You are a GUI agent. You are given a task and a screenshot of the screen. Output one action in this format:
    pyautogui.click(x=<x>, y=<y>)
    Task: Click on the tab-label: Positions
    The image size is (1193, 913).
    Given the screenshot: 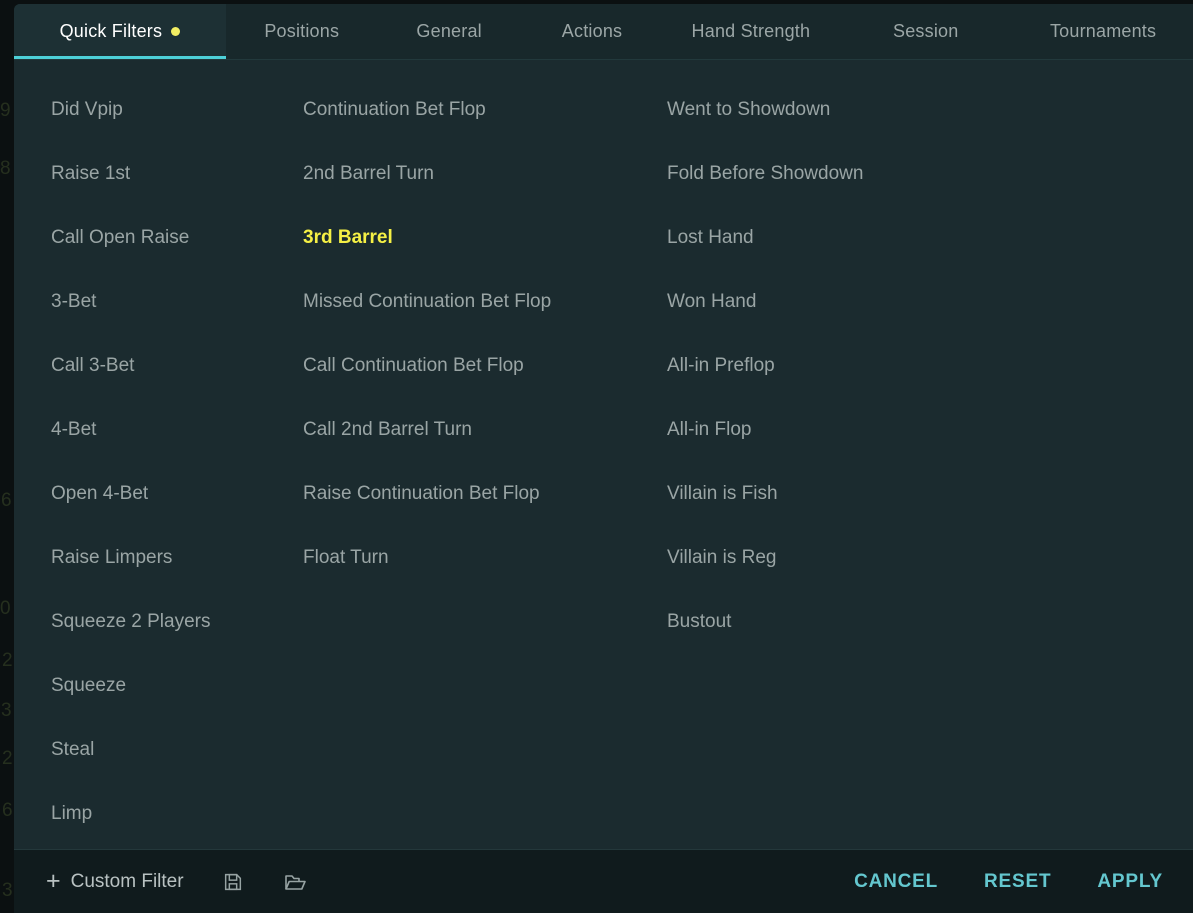 What is the action you would take?
    pyautogui.click(x=302, y=31)
    